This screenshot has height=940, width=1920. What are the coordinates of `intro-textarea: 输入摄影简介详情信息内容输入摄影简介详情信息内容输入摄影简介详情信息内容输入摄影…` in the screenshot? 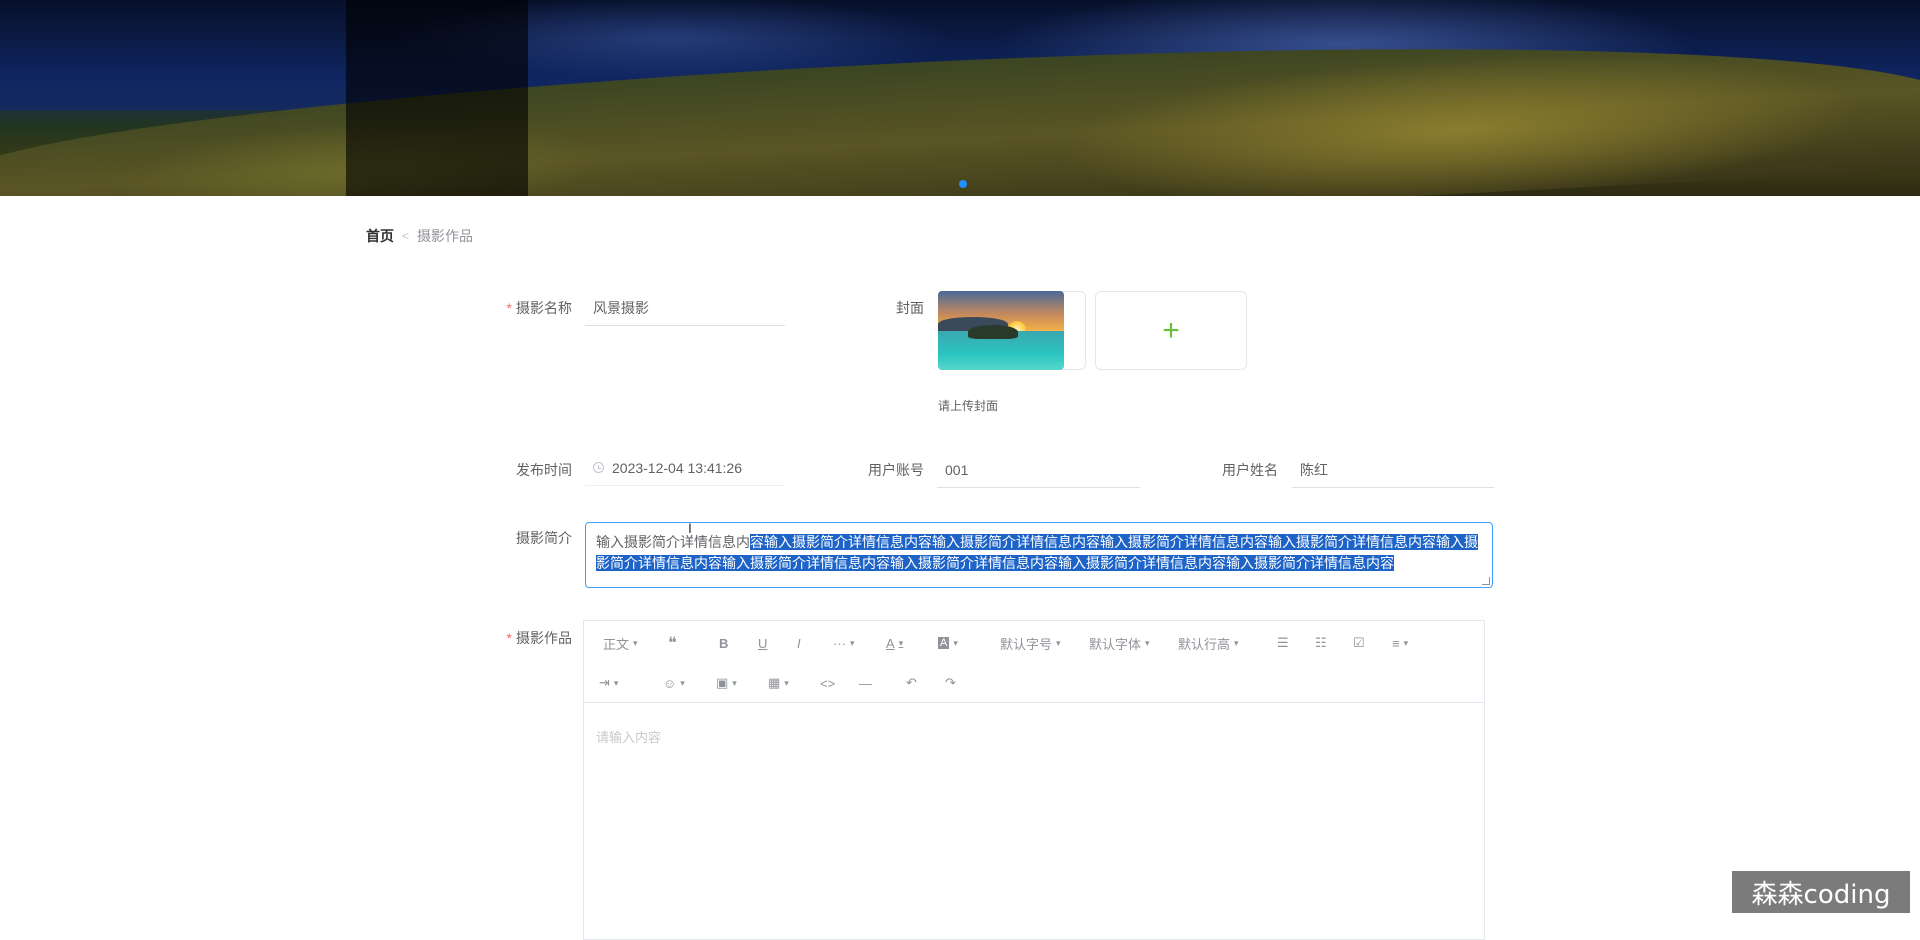 It's located at (1039, 555).